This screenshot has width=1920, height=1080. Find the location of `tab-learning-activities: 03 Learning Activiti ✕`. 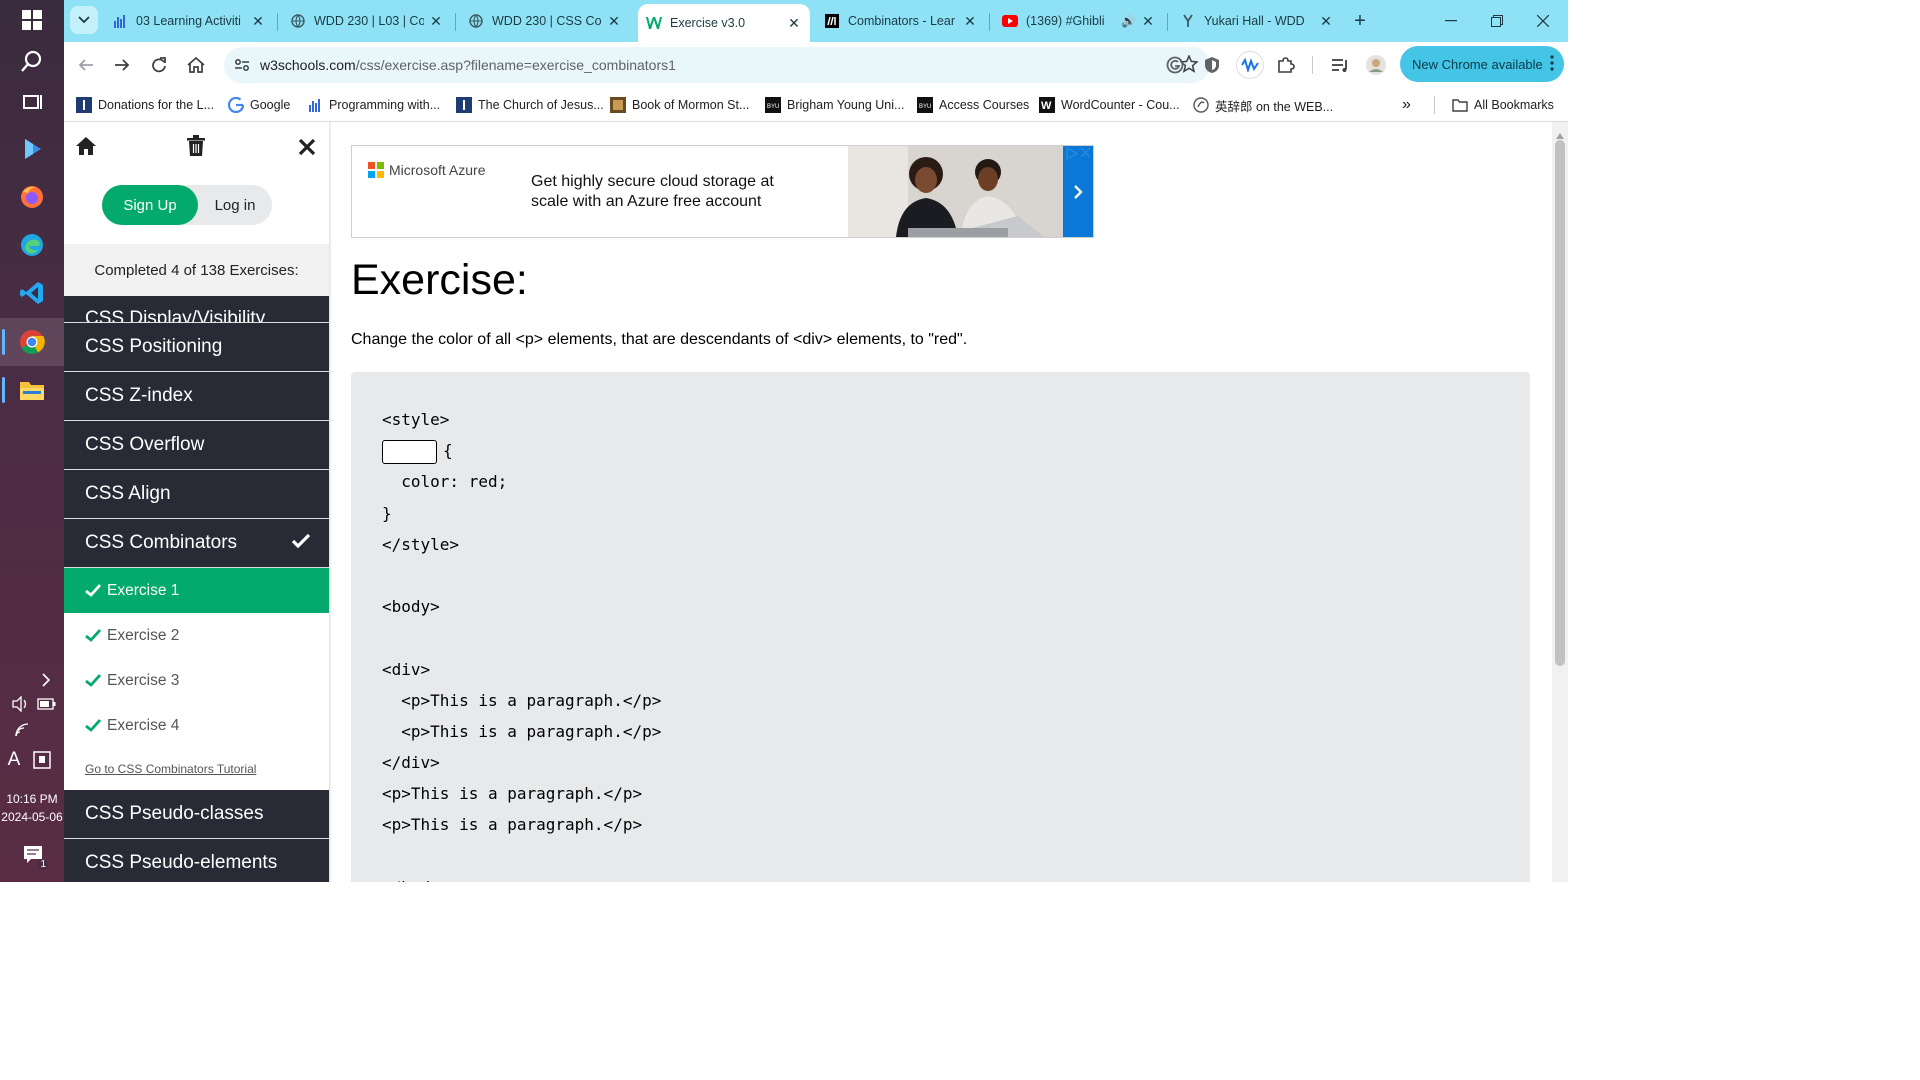

tab-learning-activities: 03 Learning Activiti ✕ is located at coordinates (189, 21).